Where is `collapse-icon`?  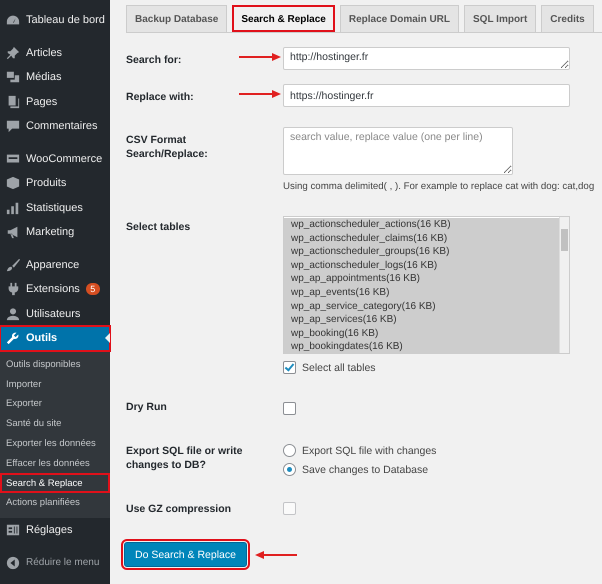 collapse-icon is located at coordinates (13, 563).